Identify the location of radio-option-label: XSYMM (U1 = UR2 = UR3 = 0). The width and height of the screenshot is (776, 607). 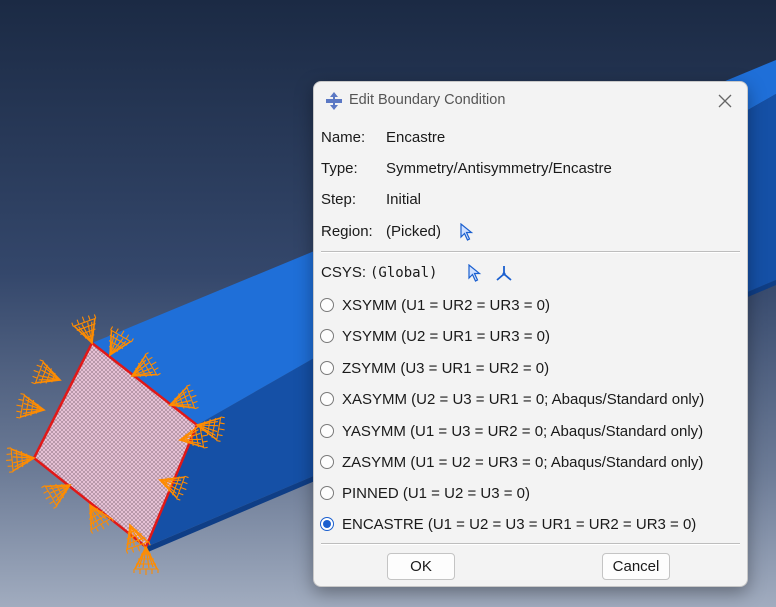
(446, 305).